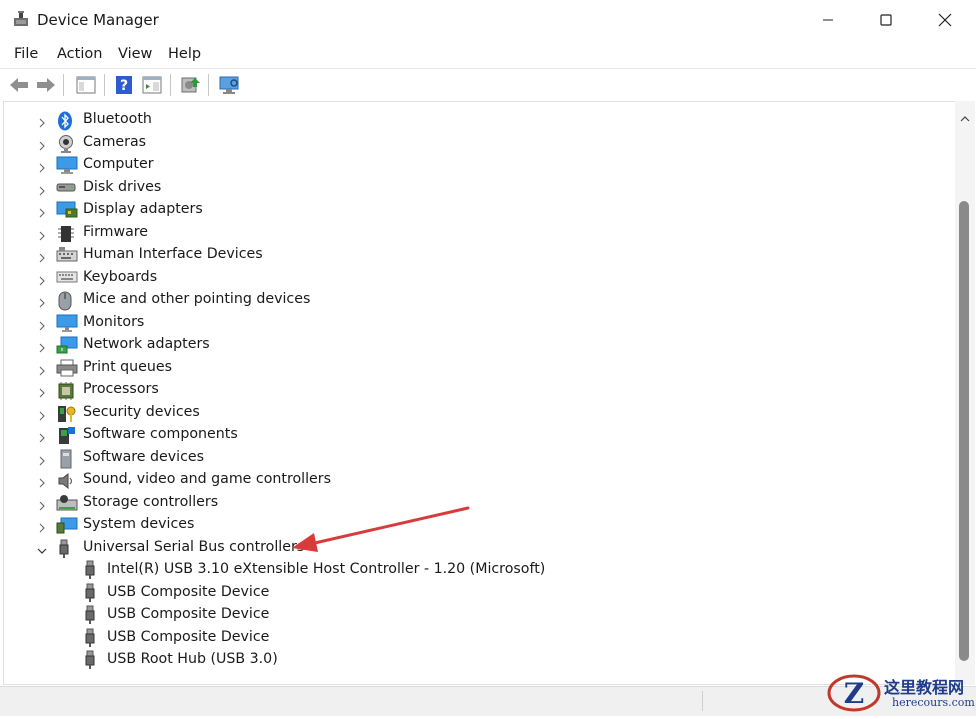 This screenshot has height=719, width=976. I want to click on minimize-button, so click(828, 20).